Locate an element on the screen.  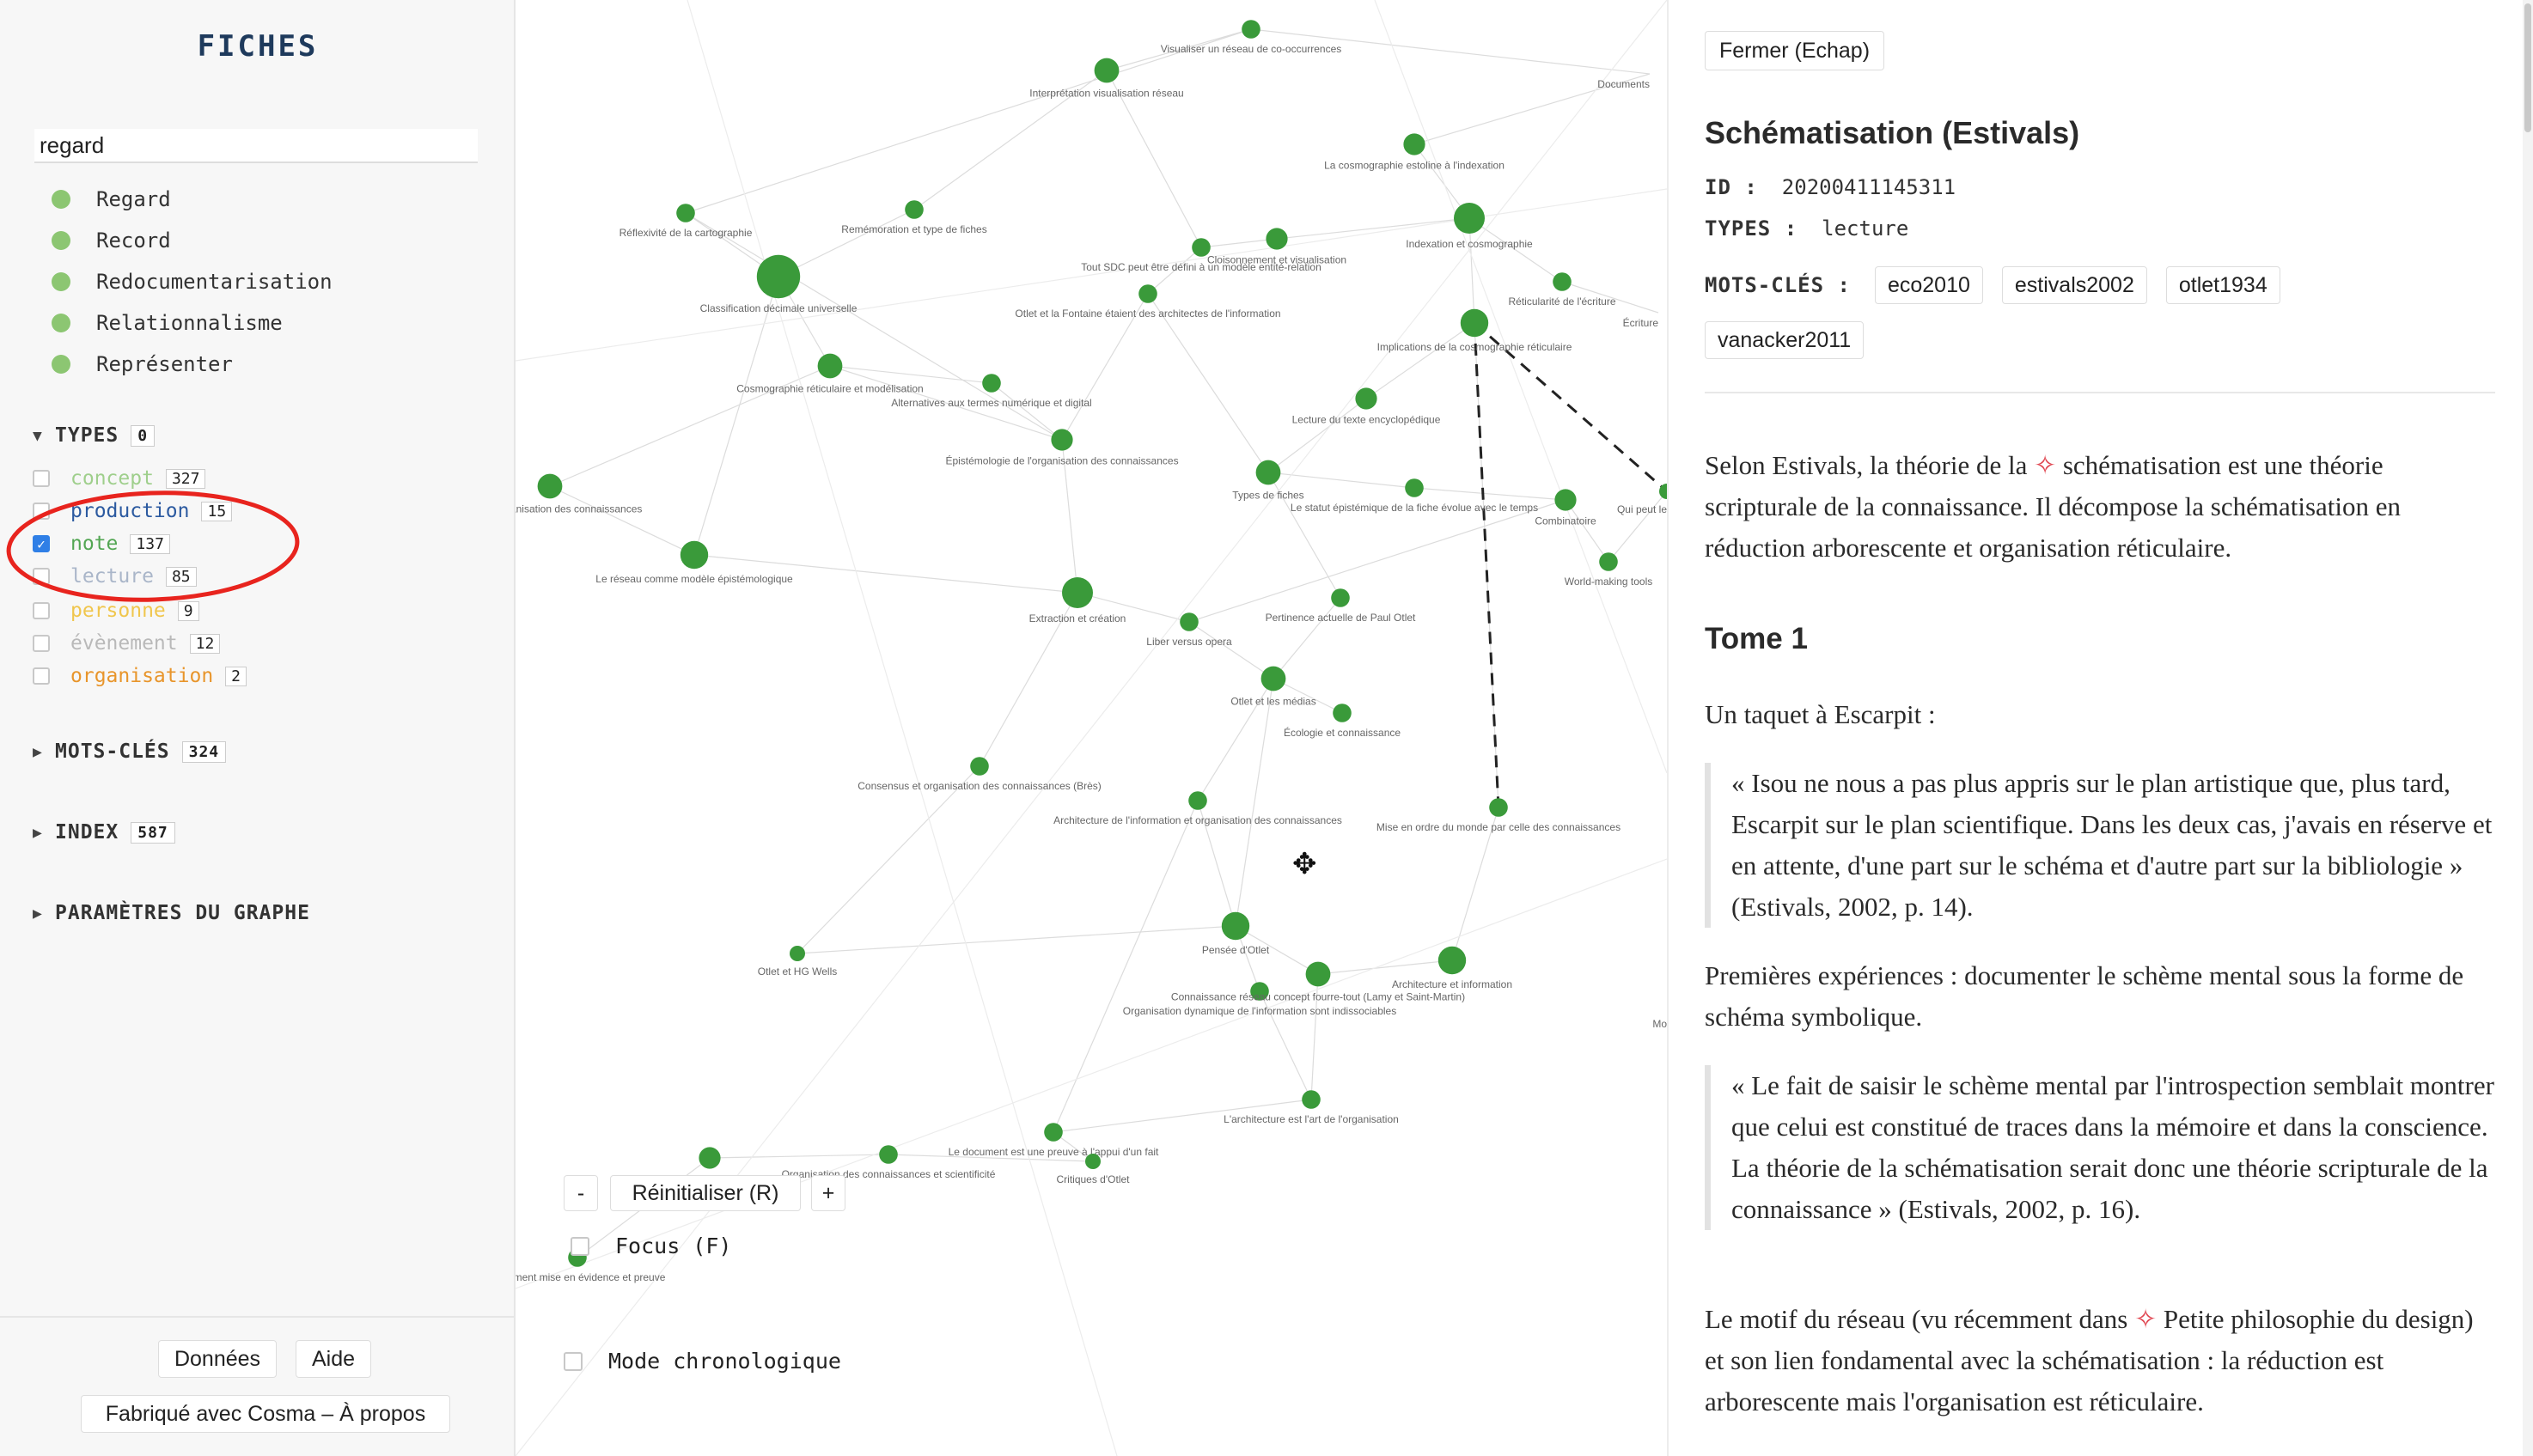
graph-node: Cosmographie réticulaire et modélisation is located at coordinates (830, 374).